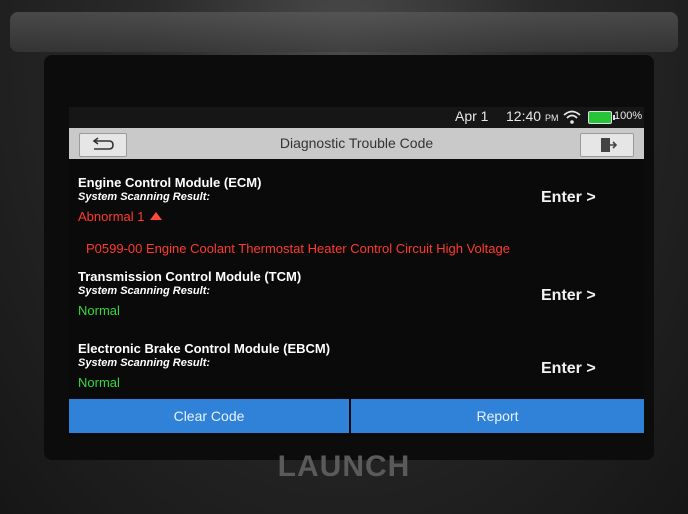 The height and width of the screenshot is (514, 688). What do you see at coordinates (169, 216) in the screenshot?
I see `module-status: Abnormal 1` at bounding box center [169, 216].